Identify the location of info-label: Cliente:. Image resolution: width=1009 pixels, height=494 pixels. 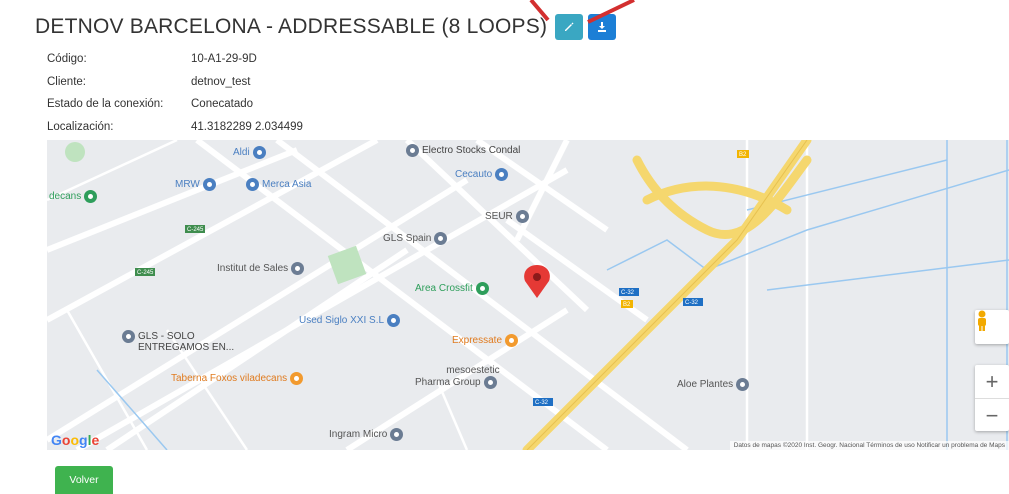
(66, 81).